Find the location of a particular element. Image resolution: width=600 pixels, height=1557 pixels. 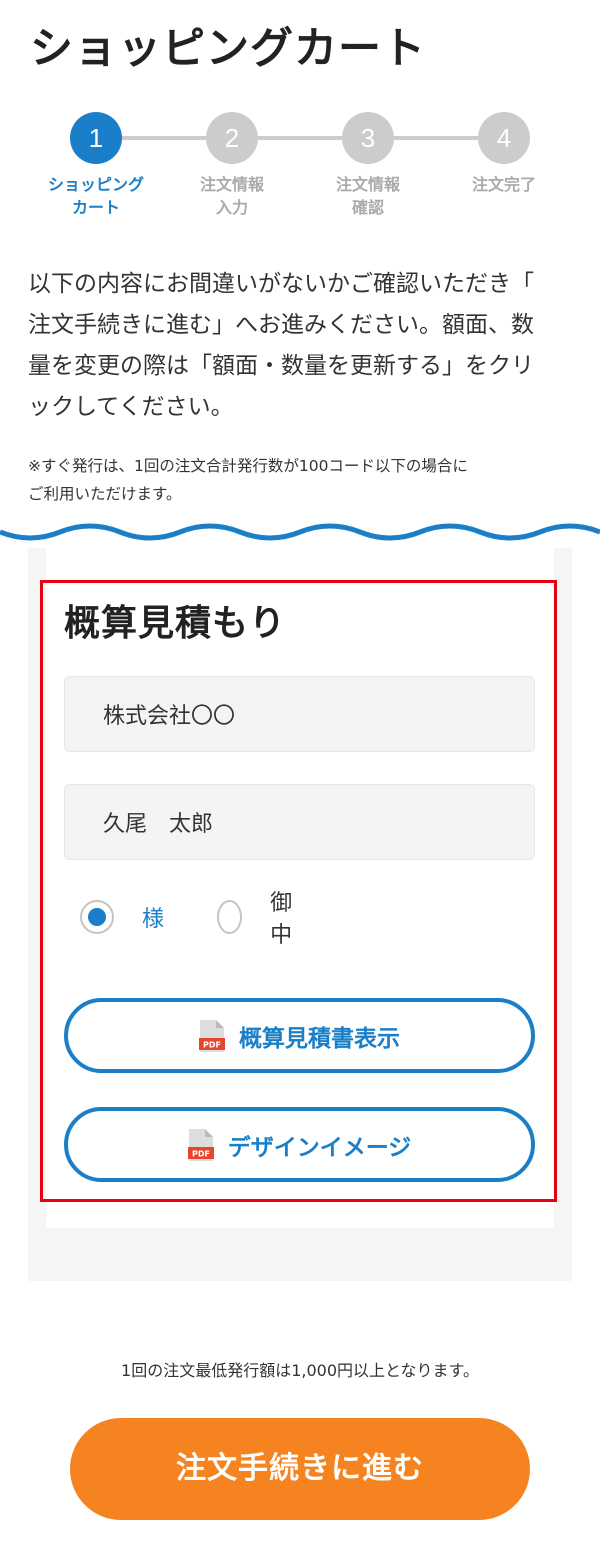

show-estimate-button: PDF 概算見積書表示 is located at coordinates (299, 1035).